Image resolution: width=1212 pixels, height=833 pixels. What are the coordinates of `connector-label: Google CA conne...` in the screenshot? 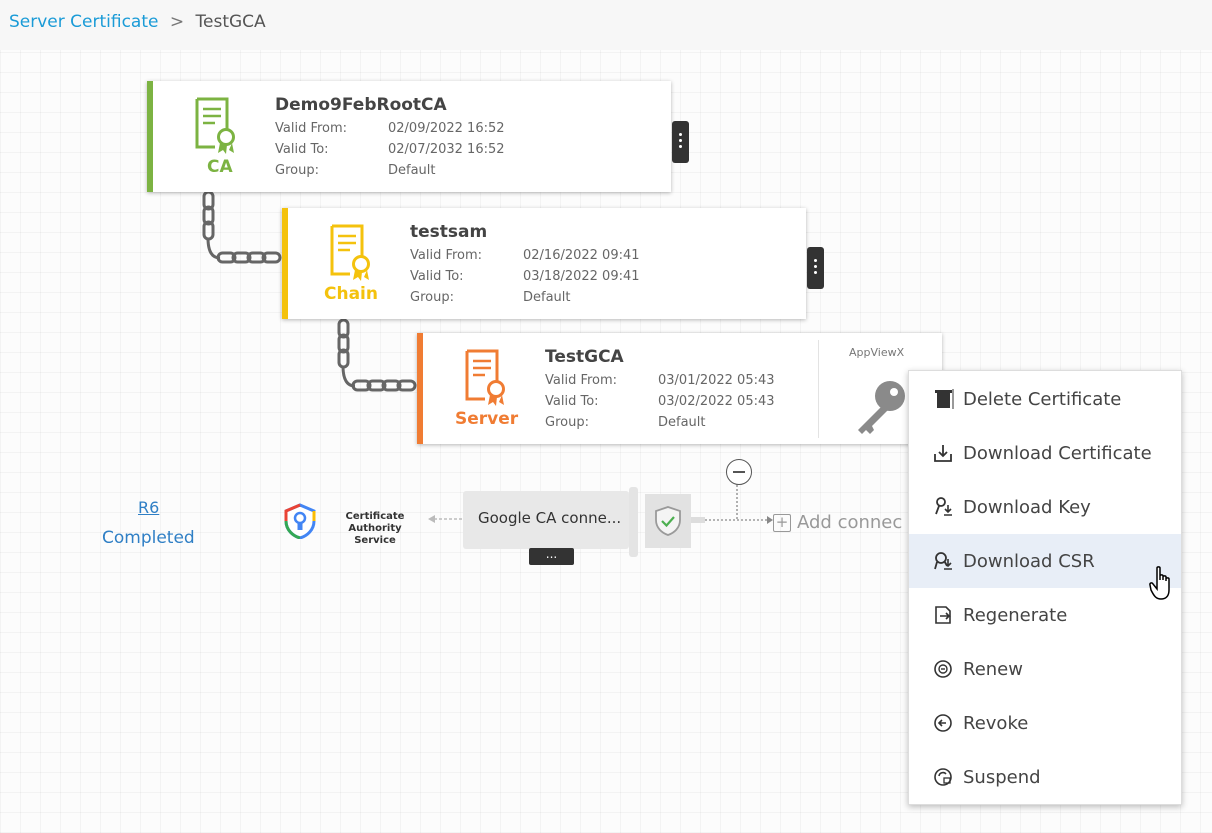 It's located at (550, 518).